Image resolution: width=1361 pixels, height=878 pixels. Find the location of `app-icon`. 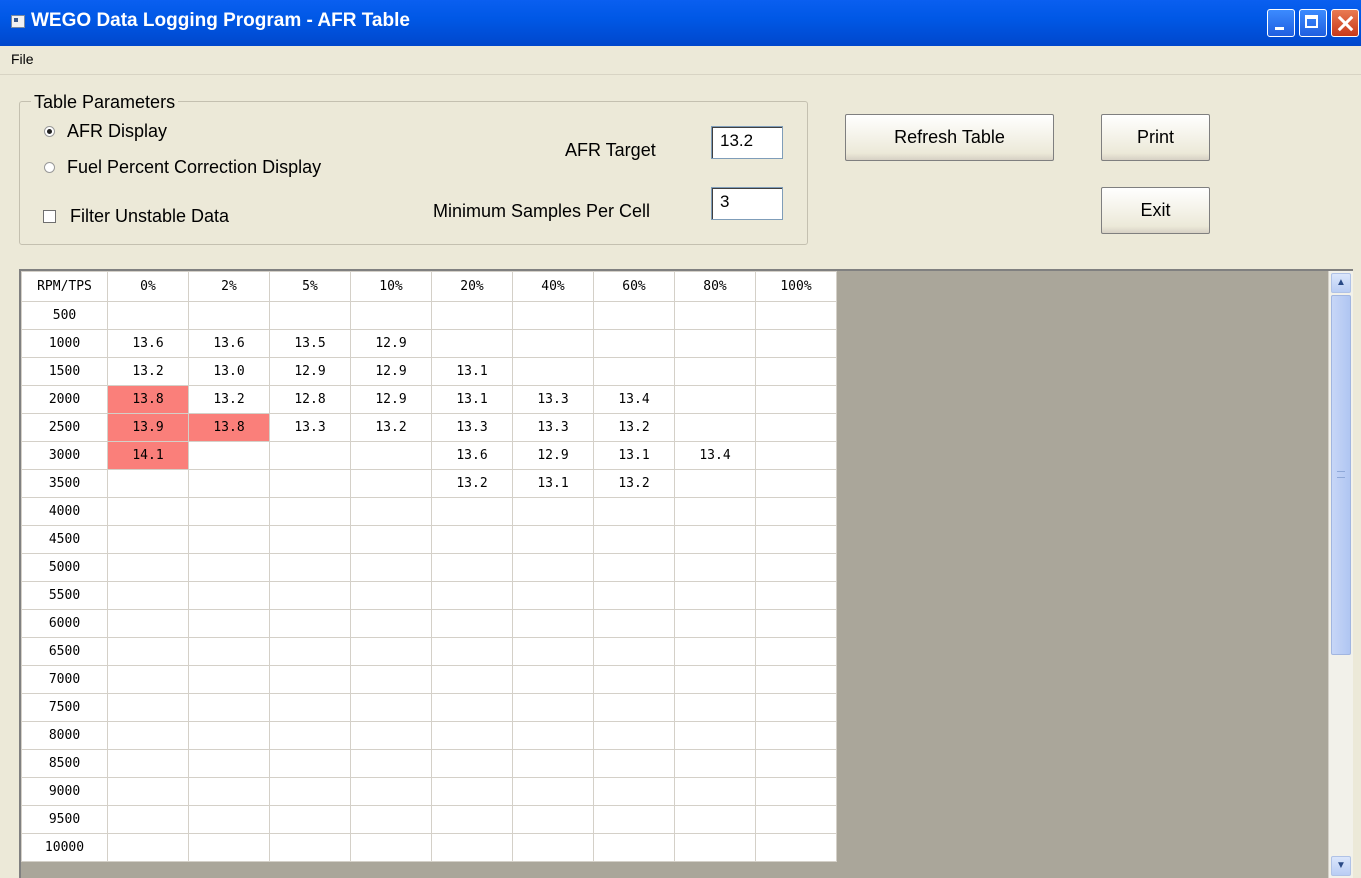

app-icon is located at coordinates (18, 21).